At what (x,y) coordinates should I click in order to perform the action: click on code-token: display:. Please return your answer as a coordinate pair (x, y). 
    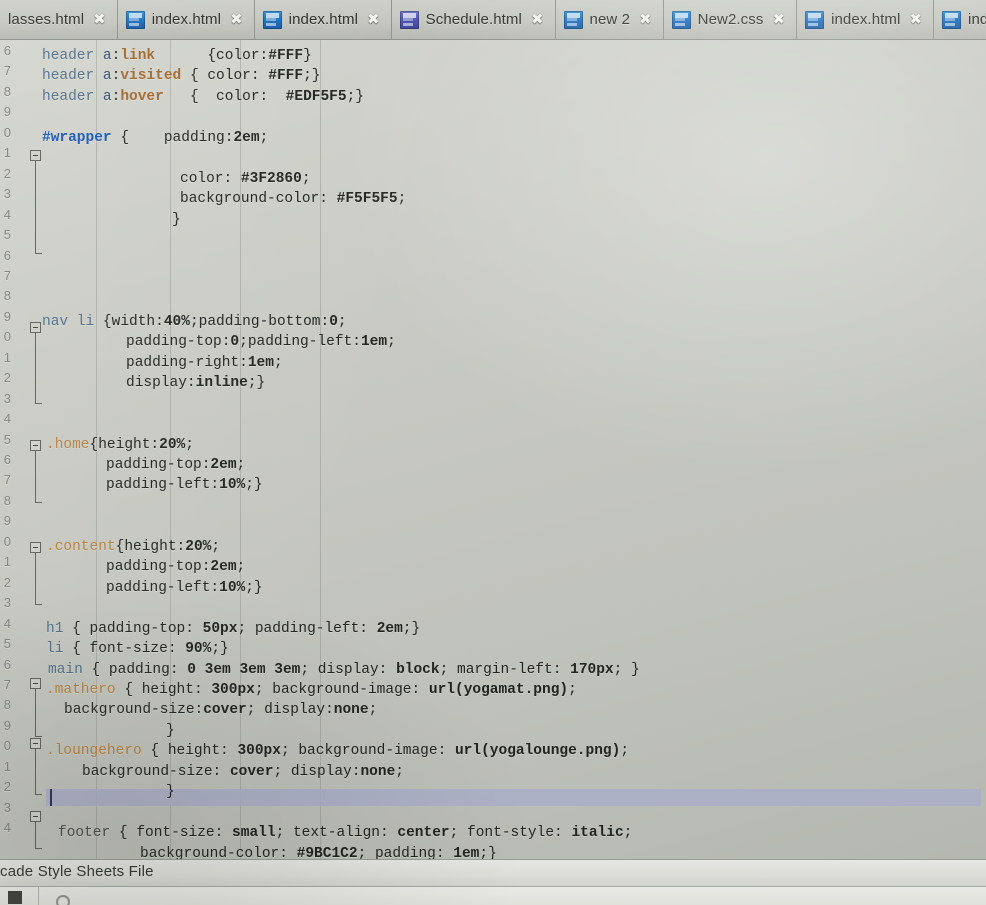
    Looking at the image, I should click on (161, 383).